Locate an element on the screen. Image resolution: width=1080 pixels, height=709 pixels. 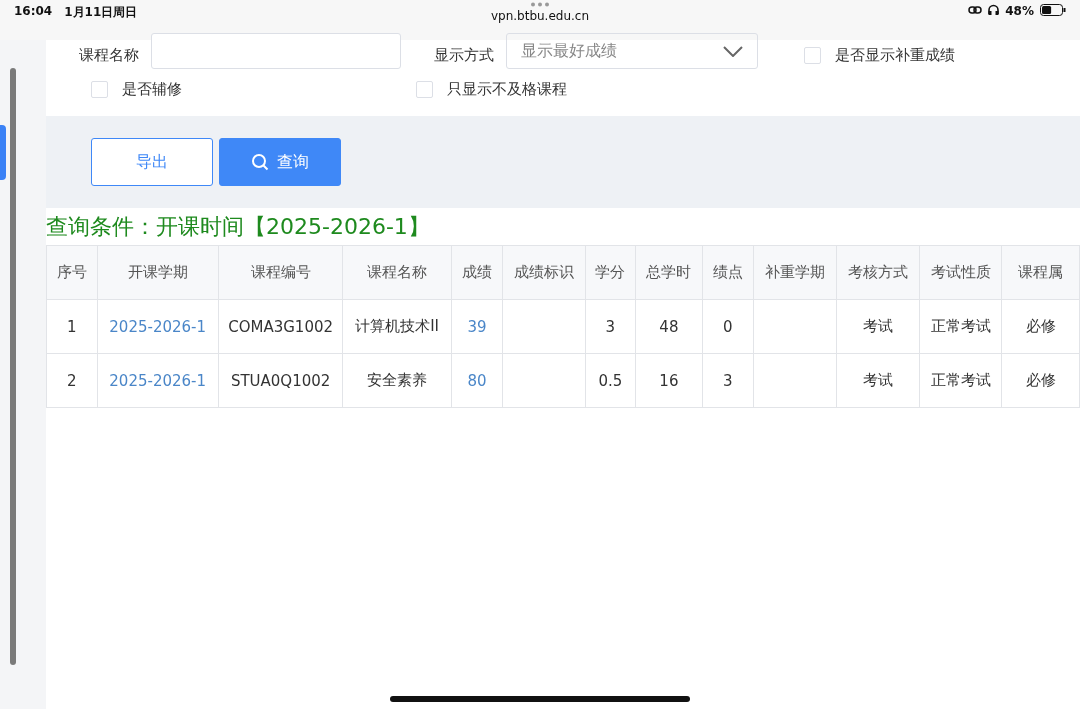
course-name-field is located at coordinates (276, 51).